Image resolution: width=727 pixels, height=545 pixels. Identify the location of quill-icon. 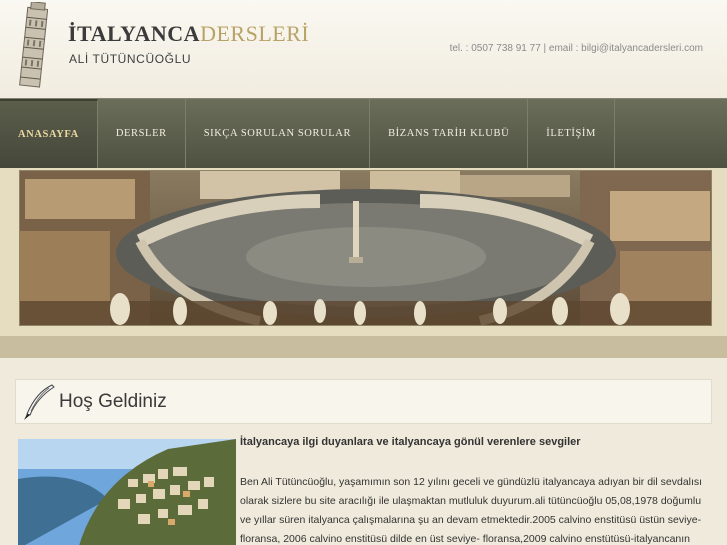
(39, 402).